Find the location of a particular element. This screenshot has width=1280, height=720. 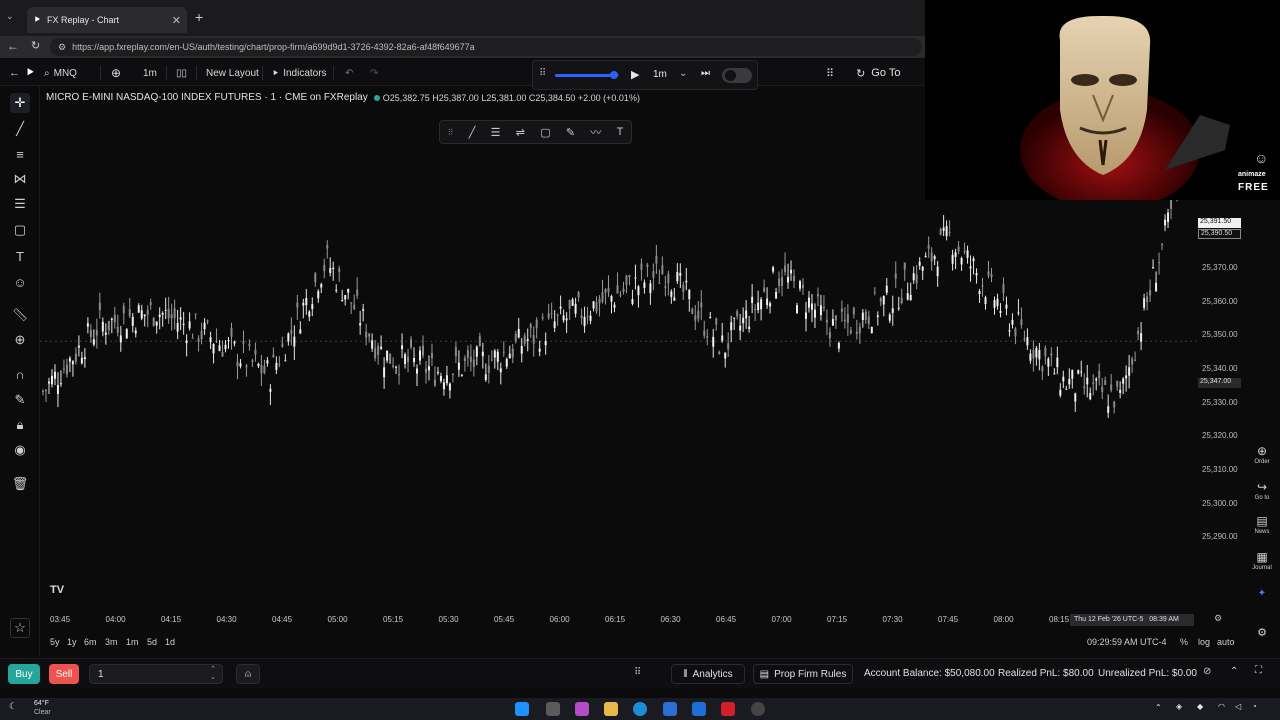

candle-type-icon: ▯▯ is located at coordinates (181, 73).